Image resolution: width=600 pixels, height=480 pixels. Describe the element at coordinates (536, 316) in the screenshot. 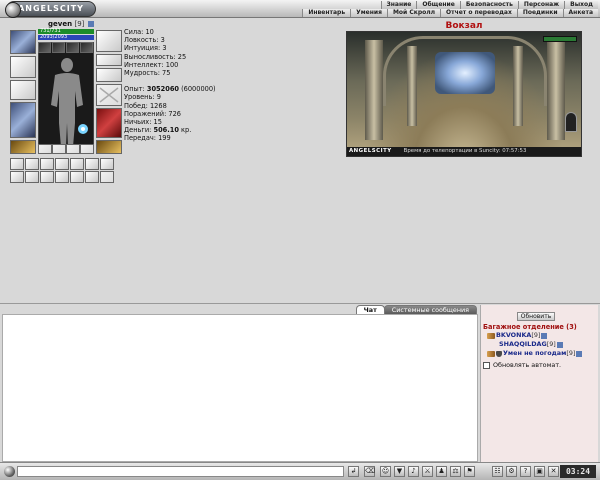

I see `refresh-button: Обновить` at that location.